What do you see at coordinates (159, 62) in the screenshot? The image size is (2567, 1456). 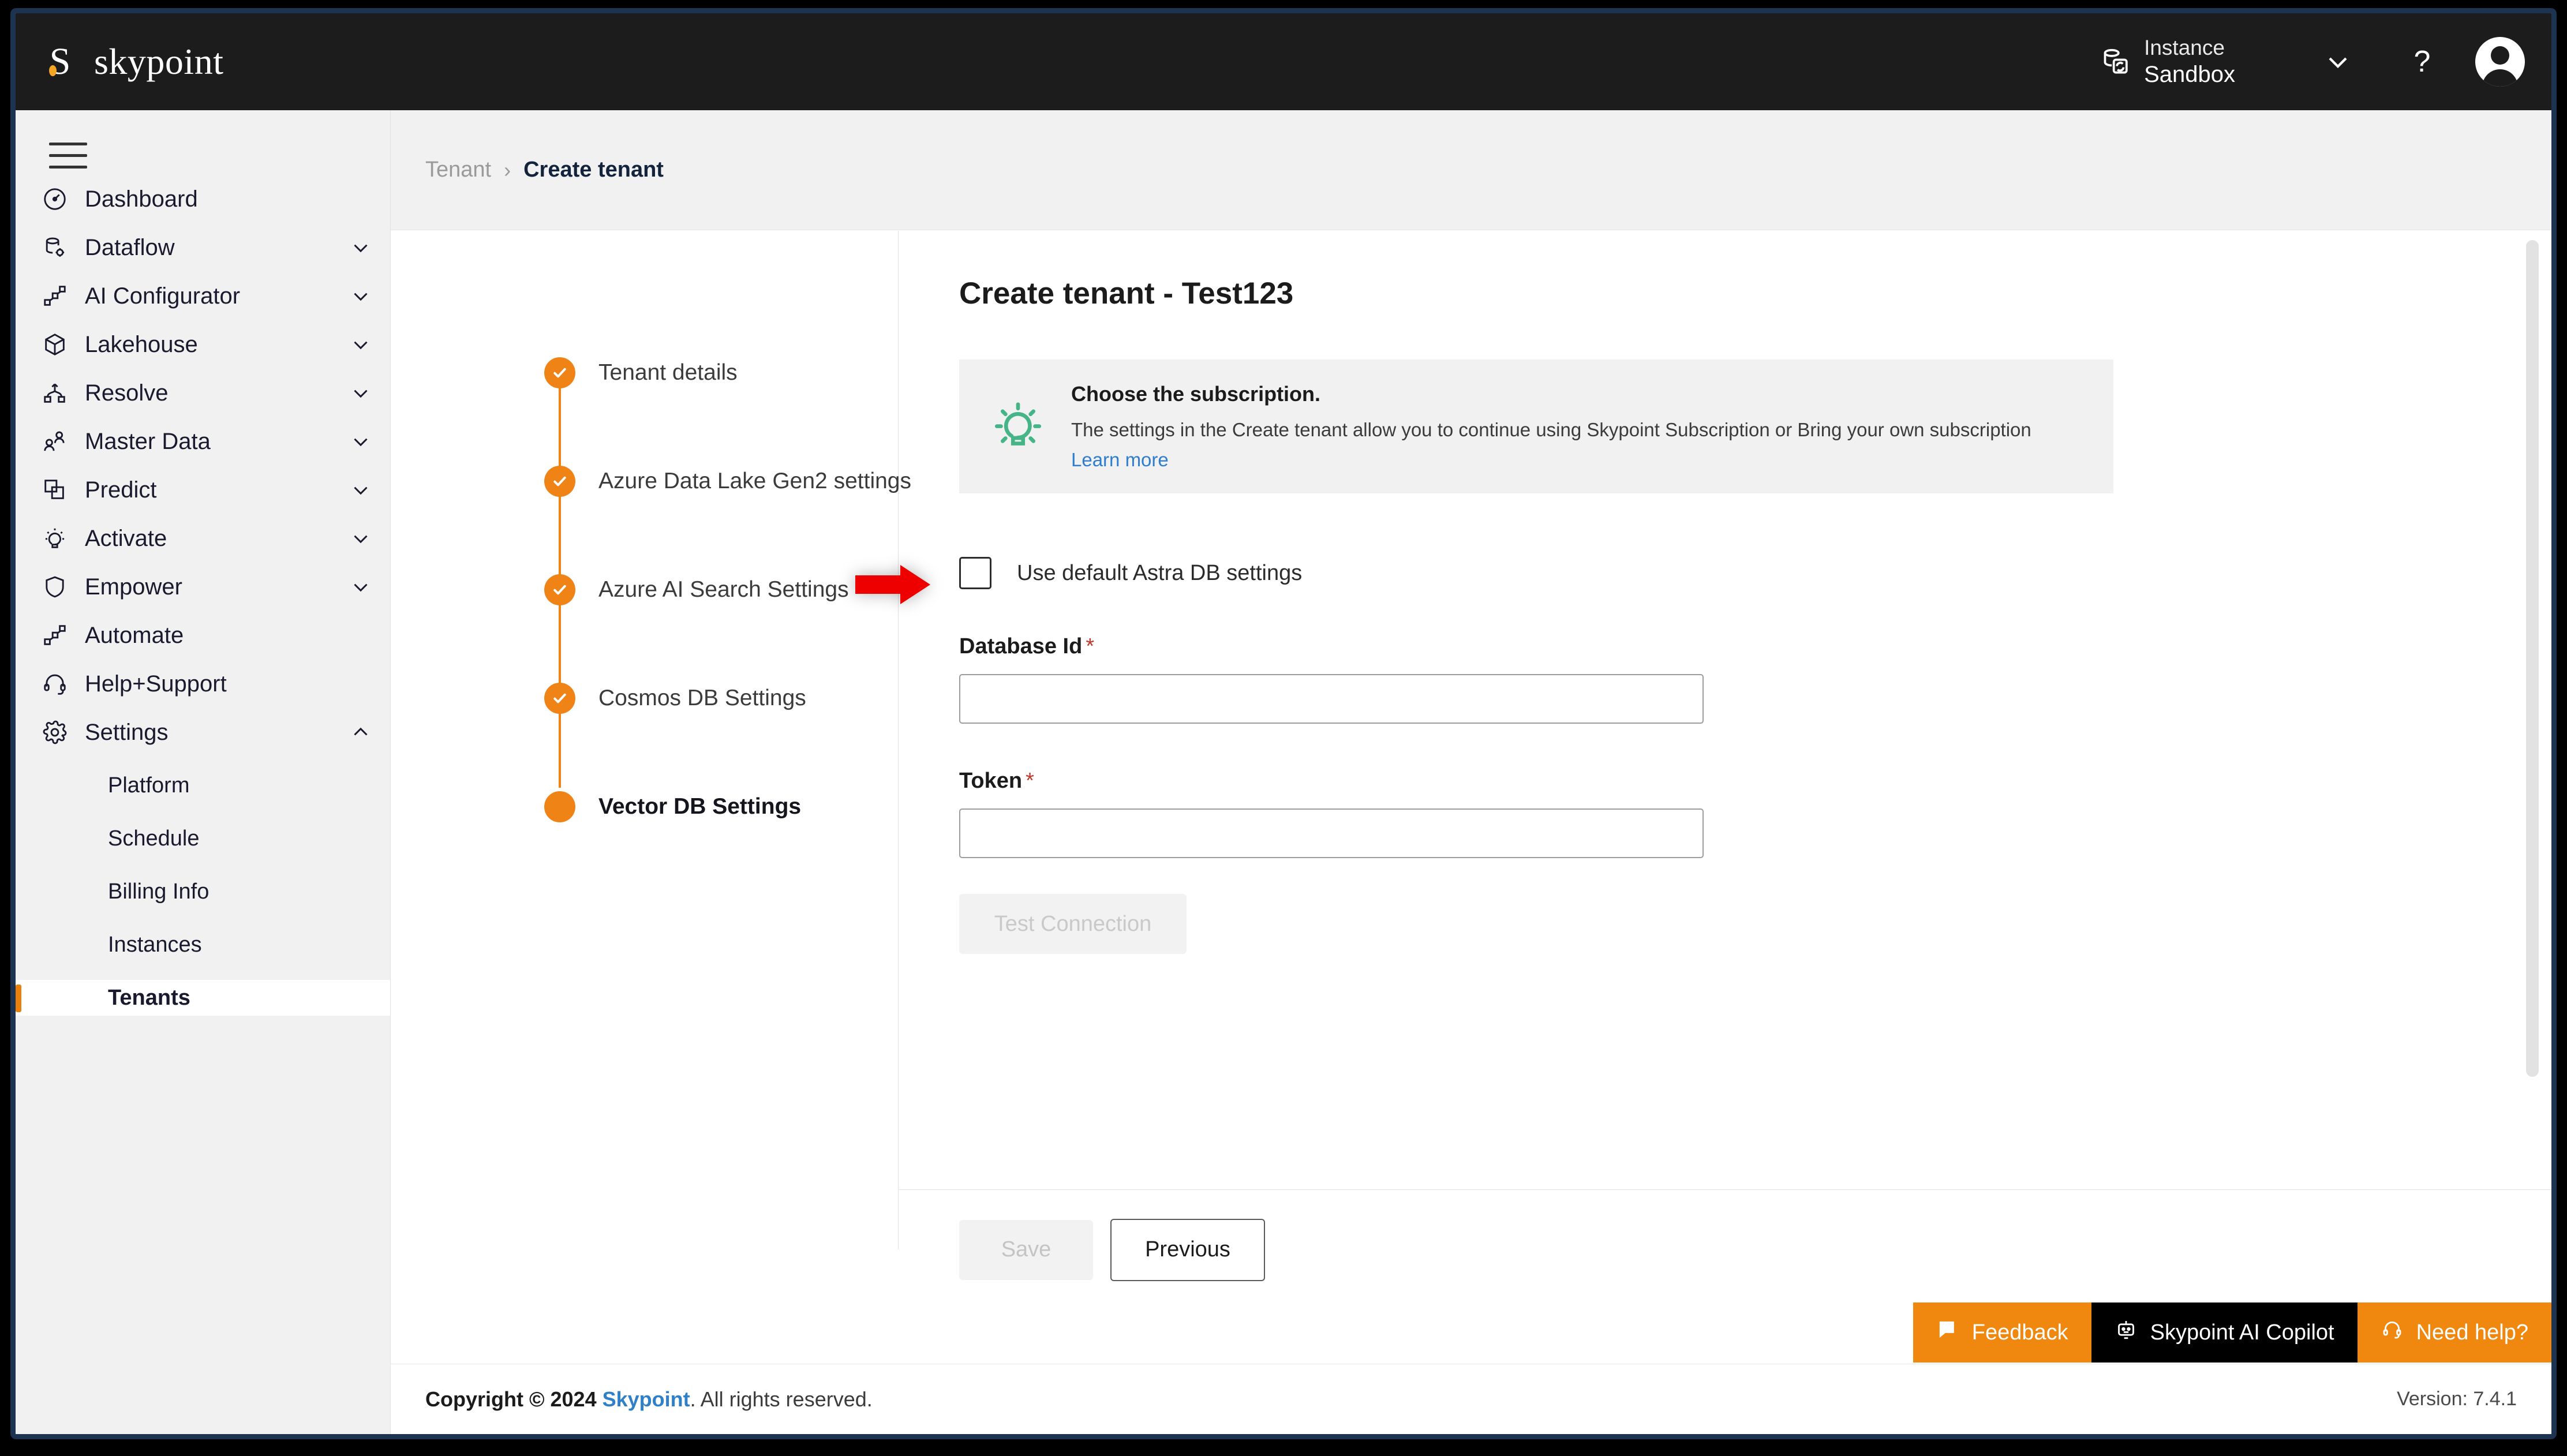 I see `brand-name-text: skypoint` at bounding box center [159, 62].